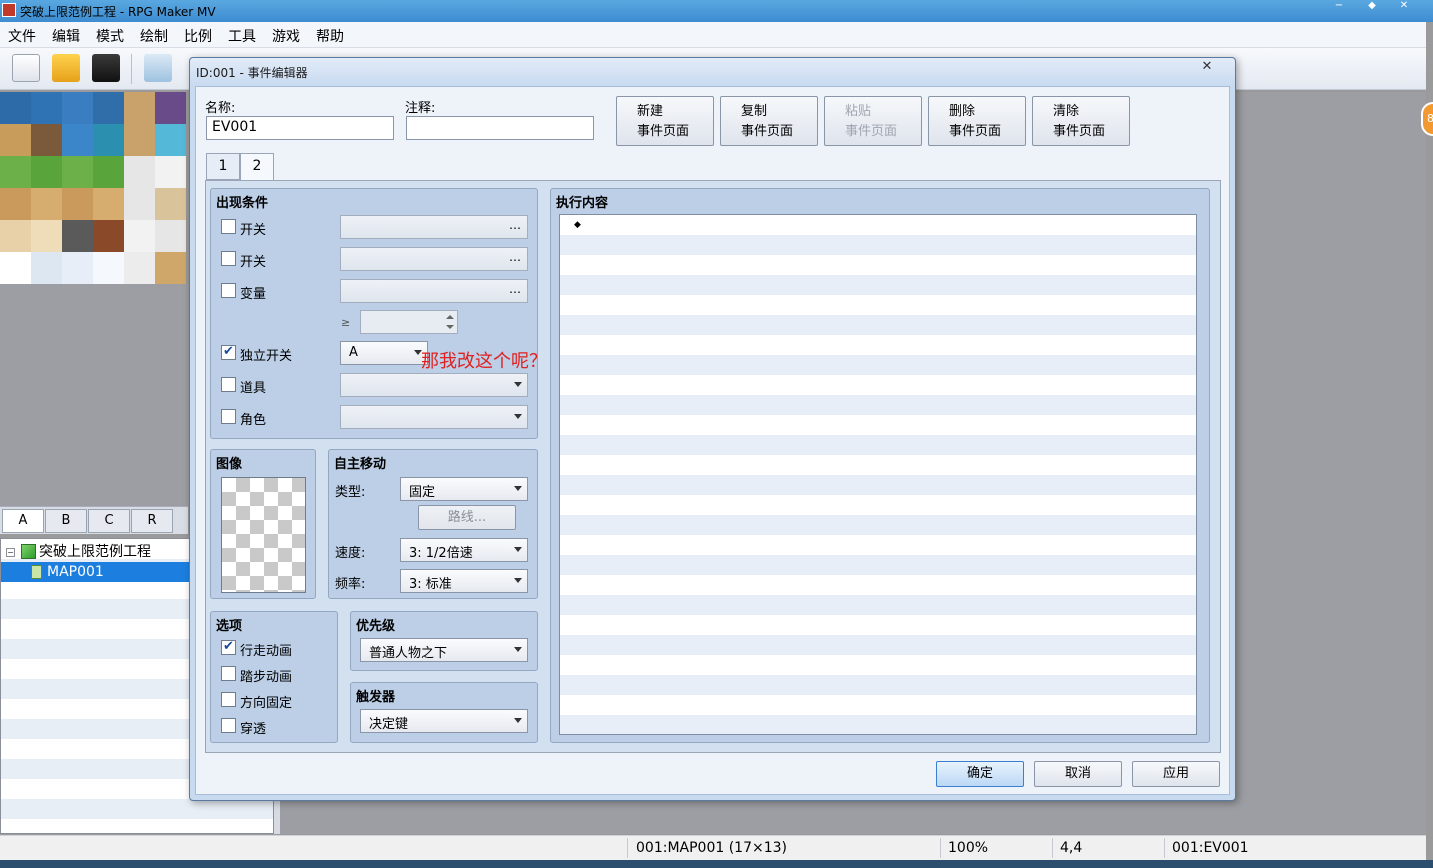 This screenshot has width=1433, height=868. What do you see at coordinates (450, 327) in the screenshot?
I see `spin-down-icon` at bounding box center [450, 327].